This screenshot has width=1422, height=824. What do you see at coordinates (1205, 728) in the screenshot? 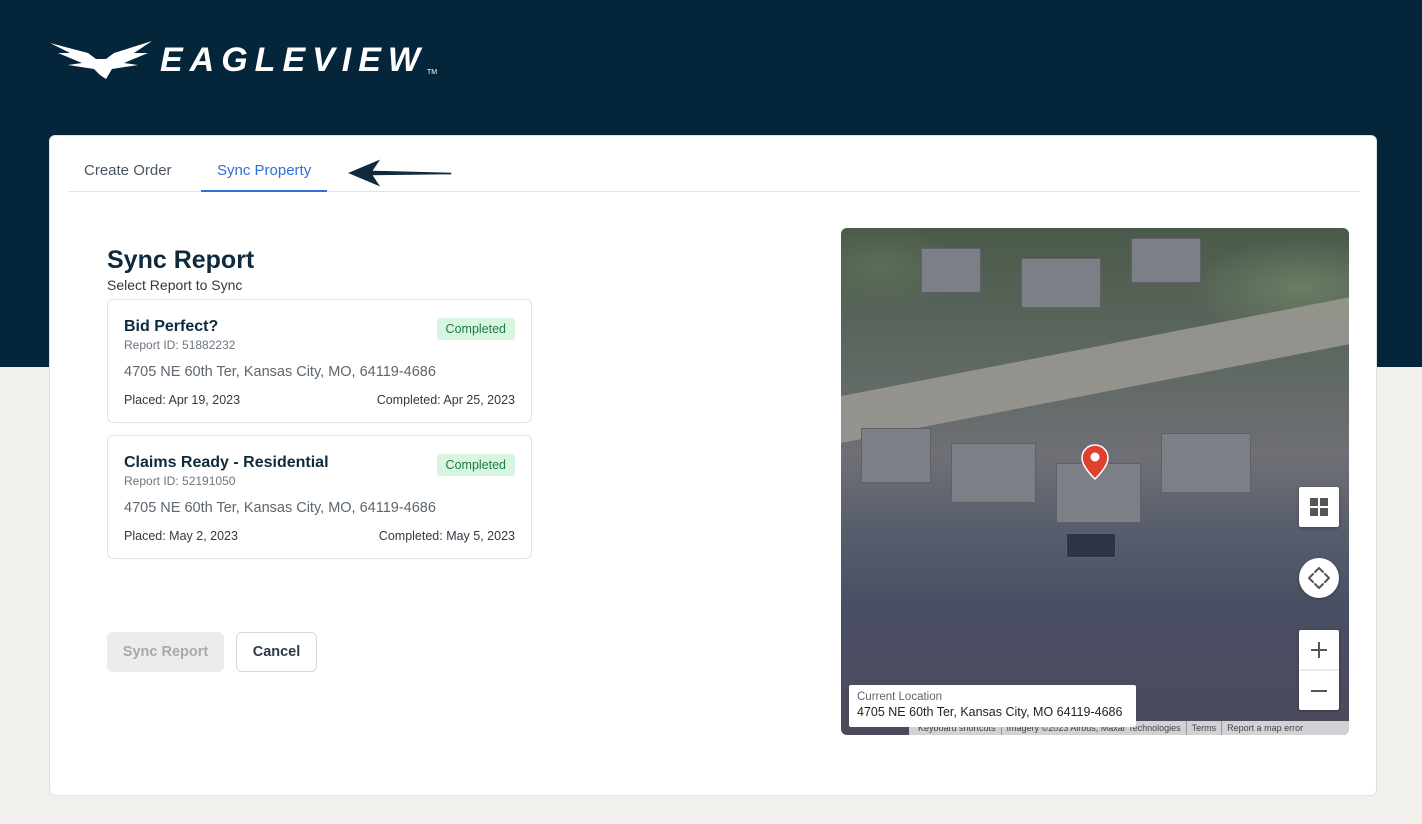
I see `terms-link: Terms` at bounding box center [1205, 728].